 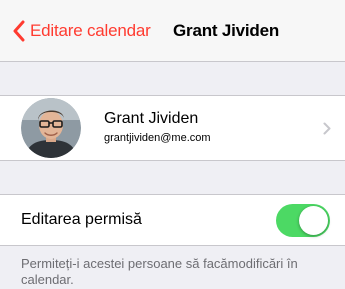 What do you see at coordinates (313, 220) in the screenshot?
I see `toggle-knob` at bounding box center [313, 220].